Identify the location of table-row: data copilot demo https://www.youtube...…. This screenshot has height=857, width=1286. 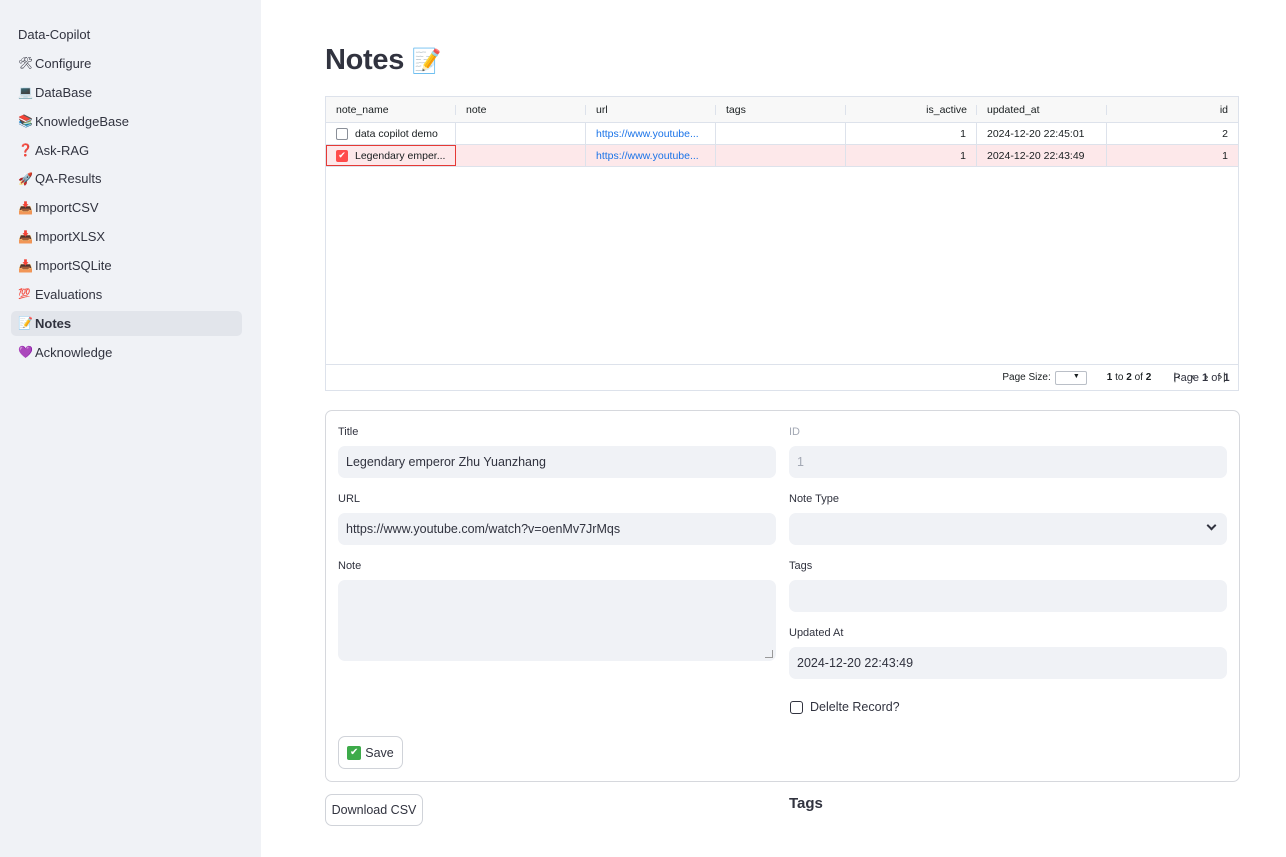
(782, 134).